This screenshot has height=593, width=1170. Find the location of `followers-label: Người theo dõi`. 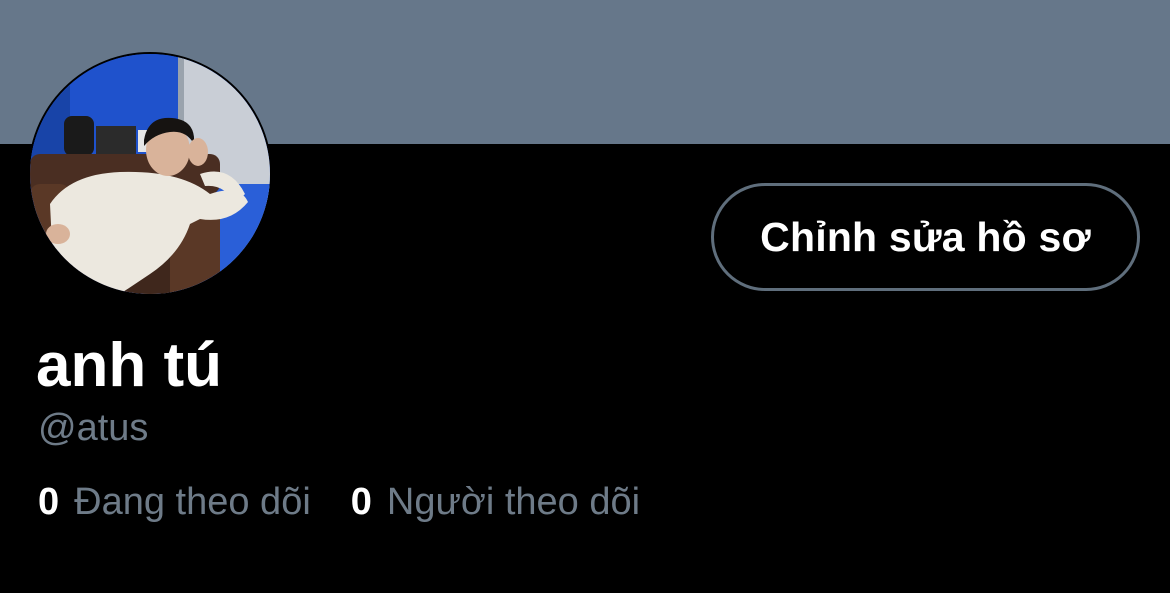

followers-label: Người theo dõi is located at coordinates (513, 502).